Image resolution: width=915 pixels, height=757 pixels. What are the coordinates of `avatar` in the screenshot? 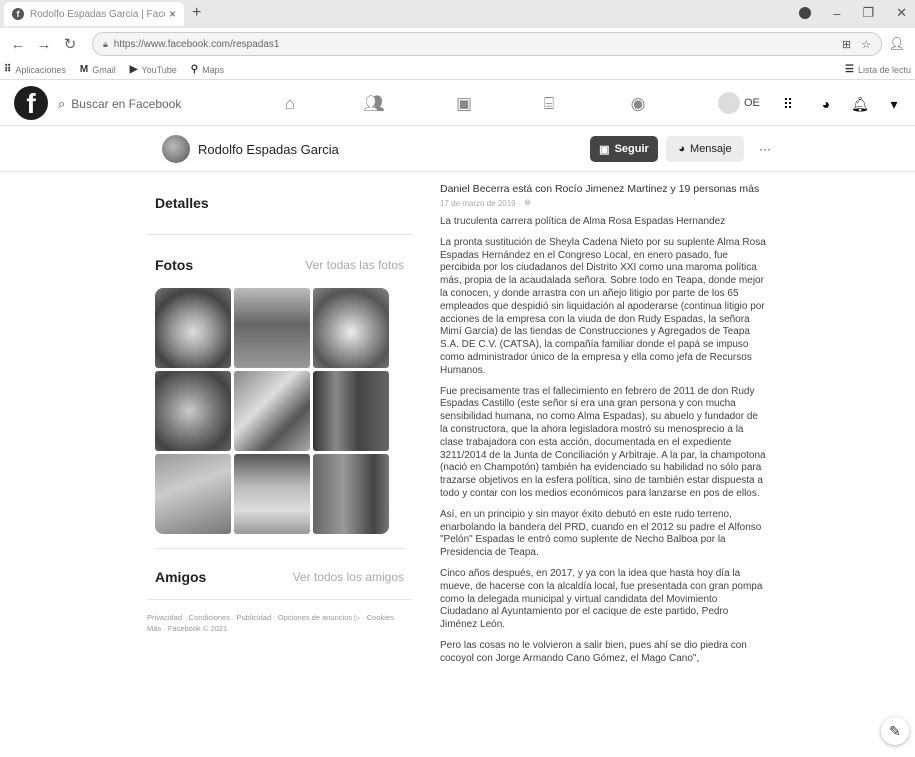 It's located at (729, 103).